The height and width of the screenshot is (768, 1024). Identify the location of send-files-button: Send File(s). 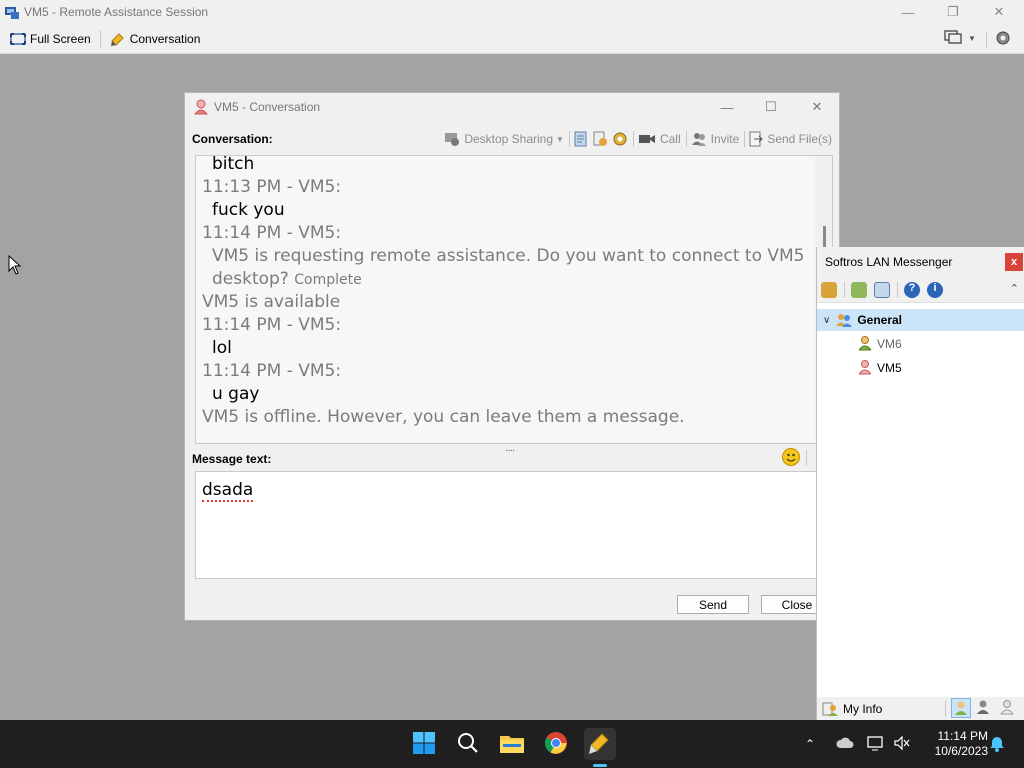
(790, 139).